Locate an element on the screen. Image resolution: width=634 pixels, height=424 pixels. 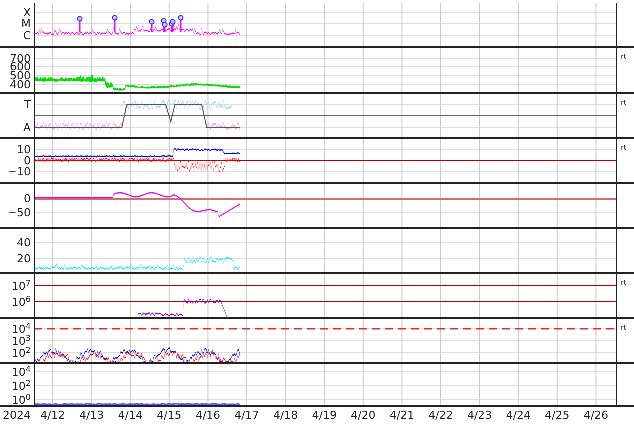
axis-tick-label: A is located at coordinates (27, 128).